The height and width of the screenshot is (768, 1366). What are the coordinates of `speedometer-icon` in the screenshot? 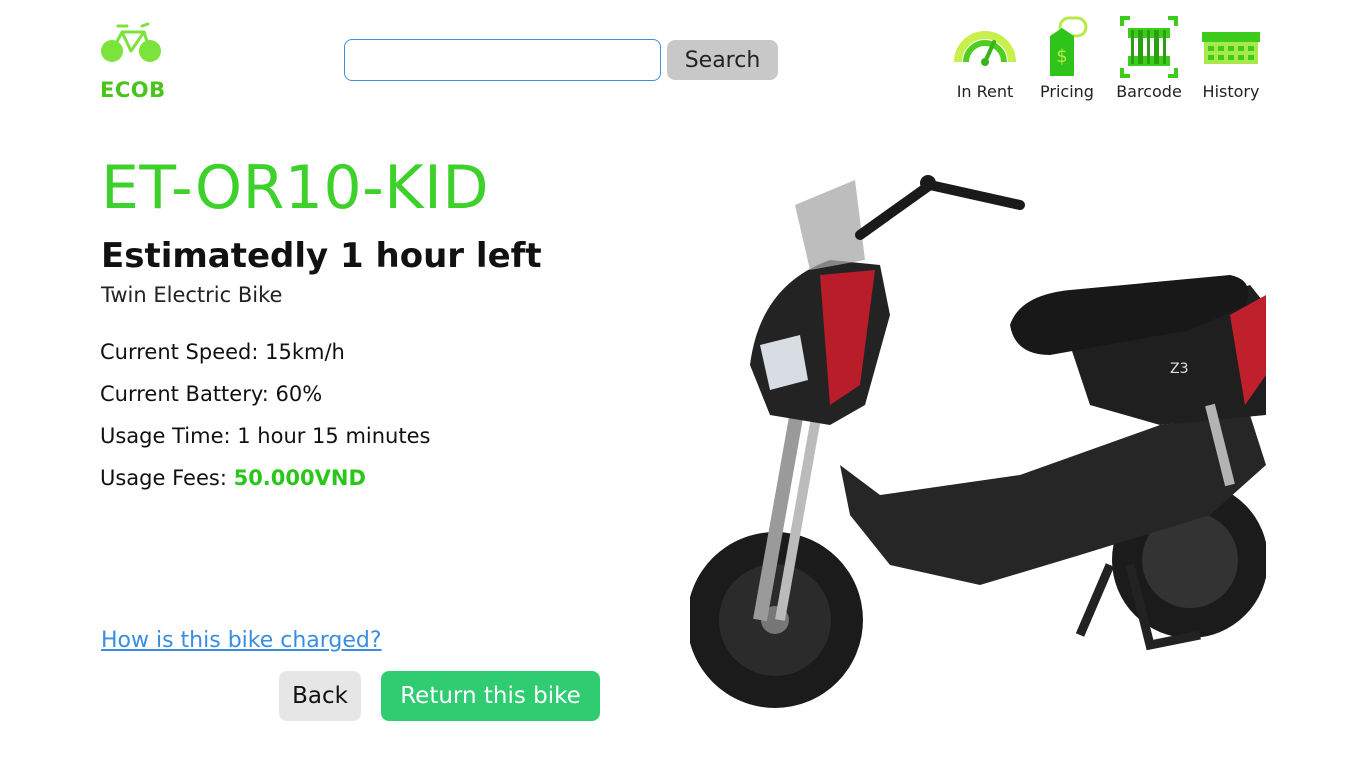 It's located at (985, 48).